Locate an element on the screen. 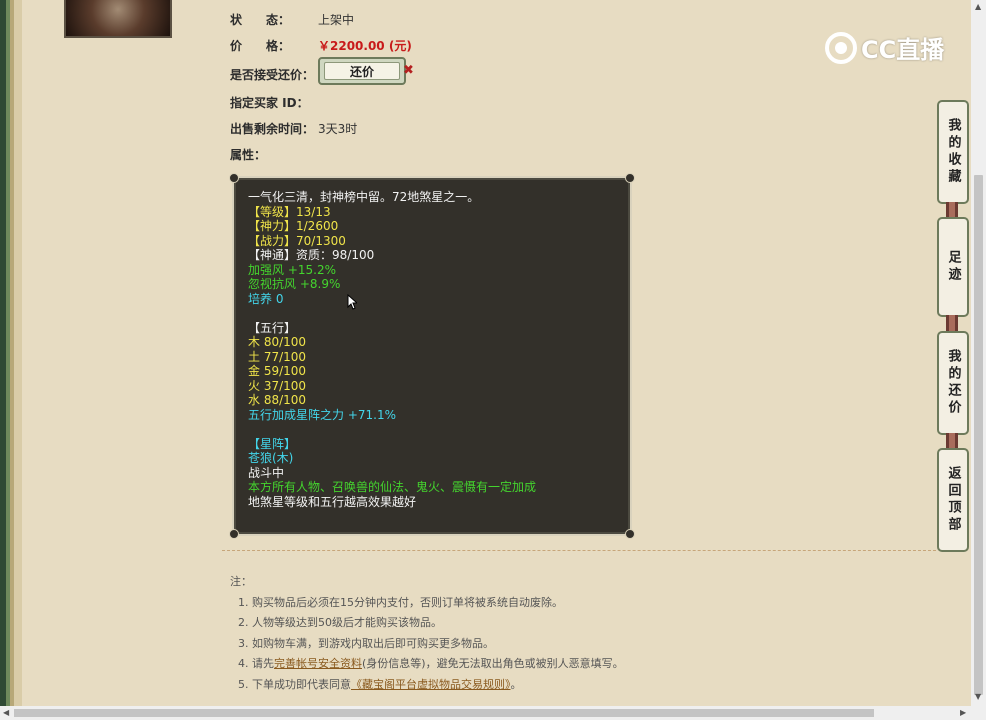 This screenshot has height=720, width=986. attributes-row: 属性： is located at coordinates (248, 154).